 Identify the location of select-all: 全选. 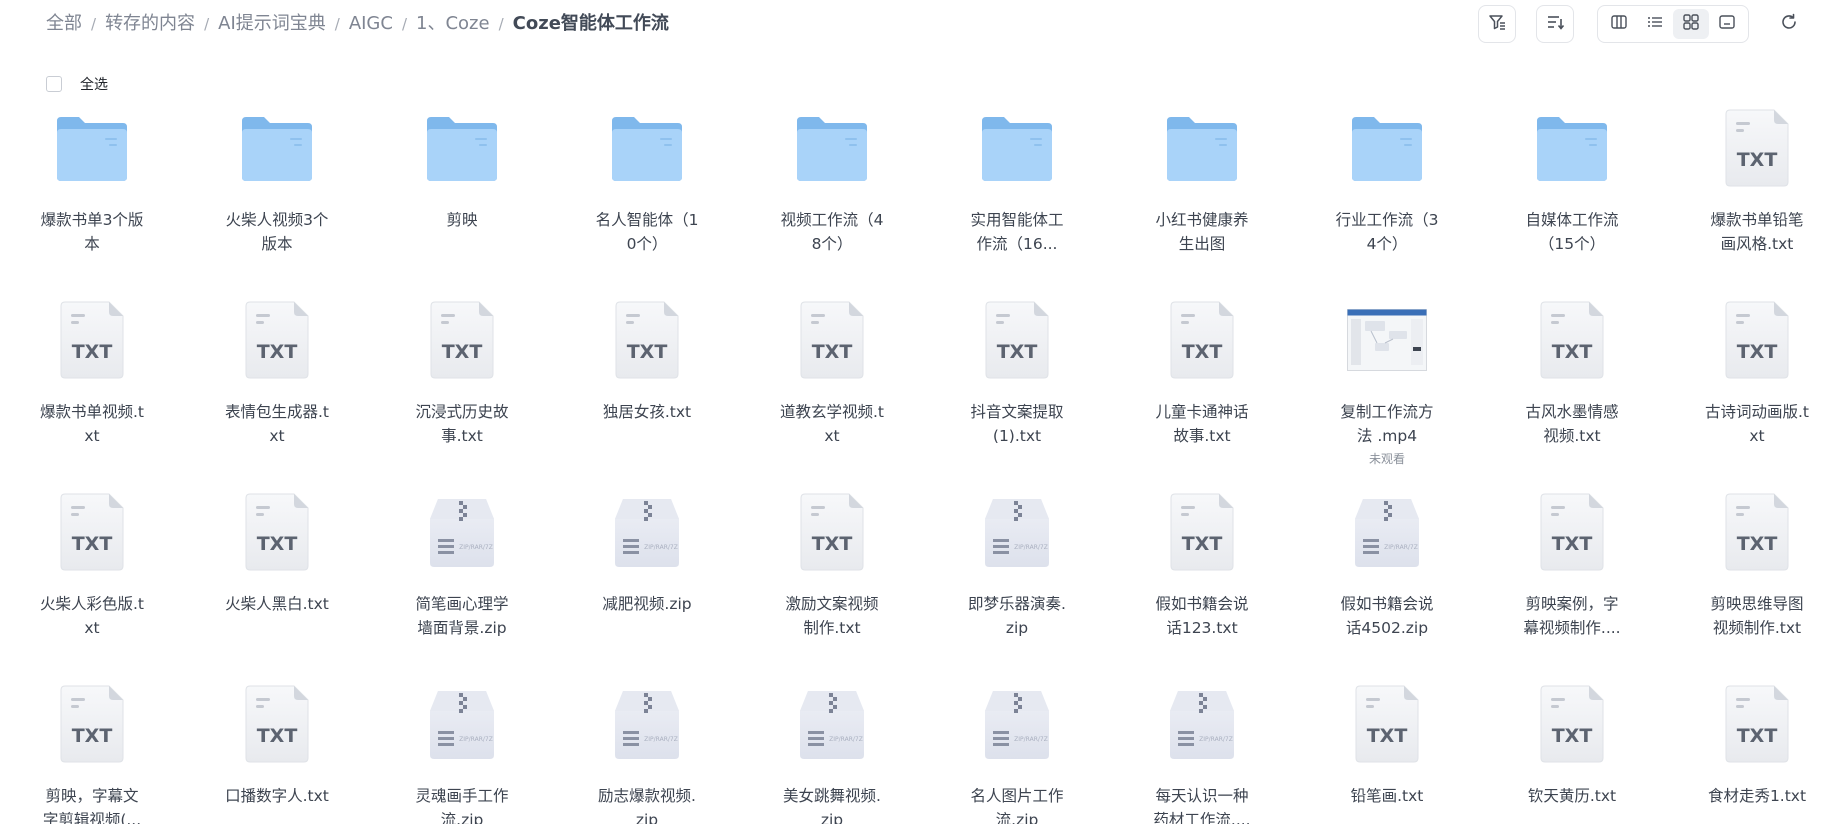
(77, 84).